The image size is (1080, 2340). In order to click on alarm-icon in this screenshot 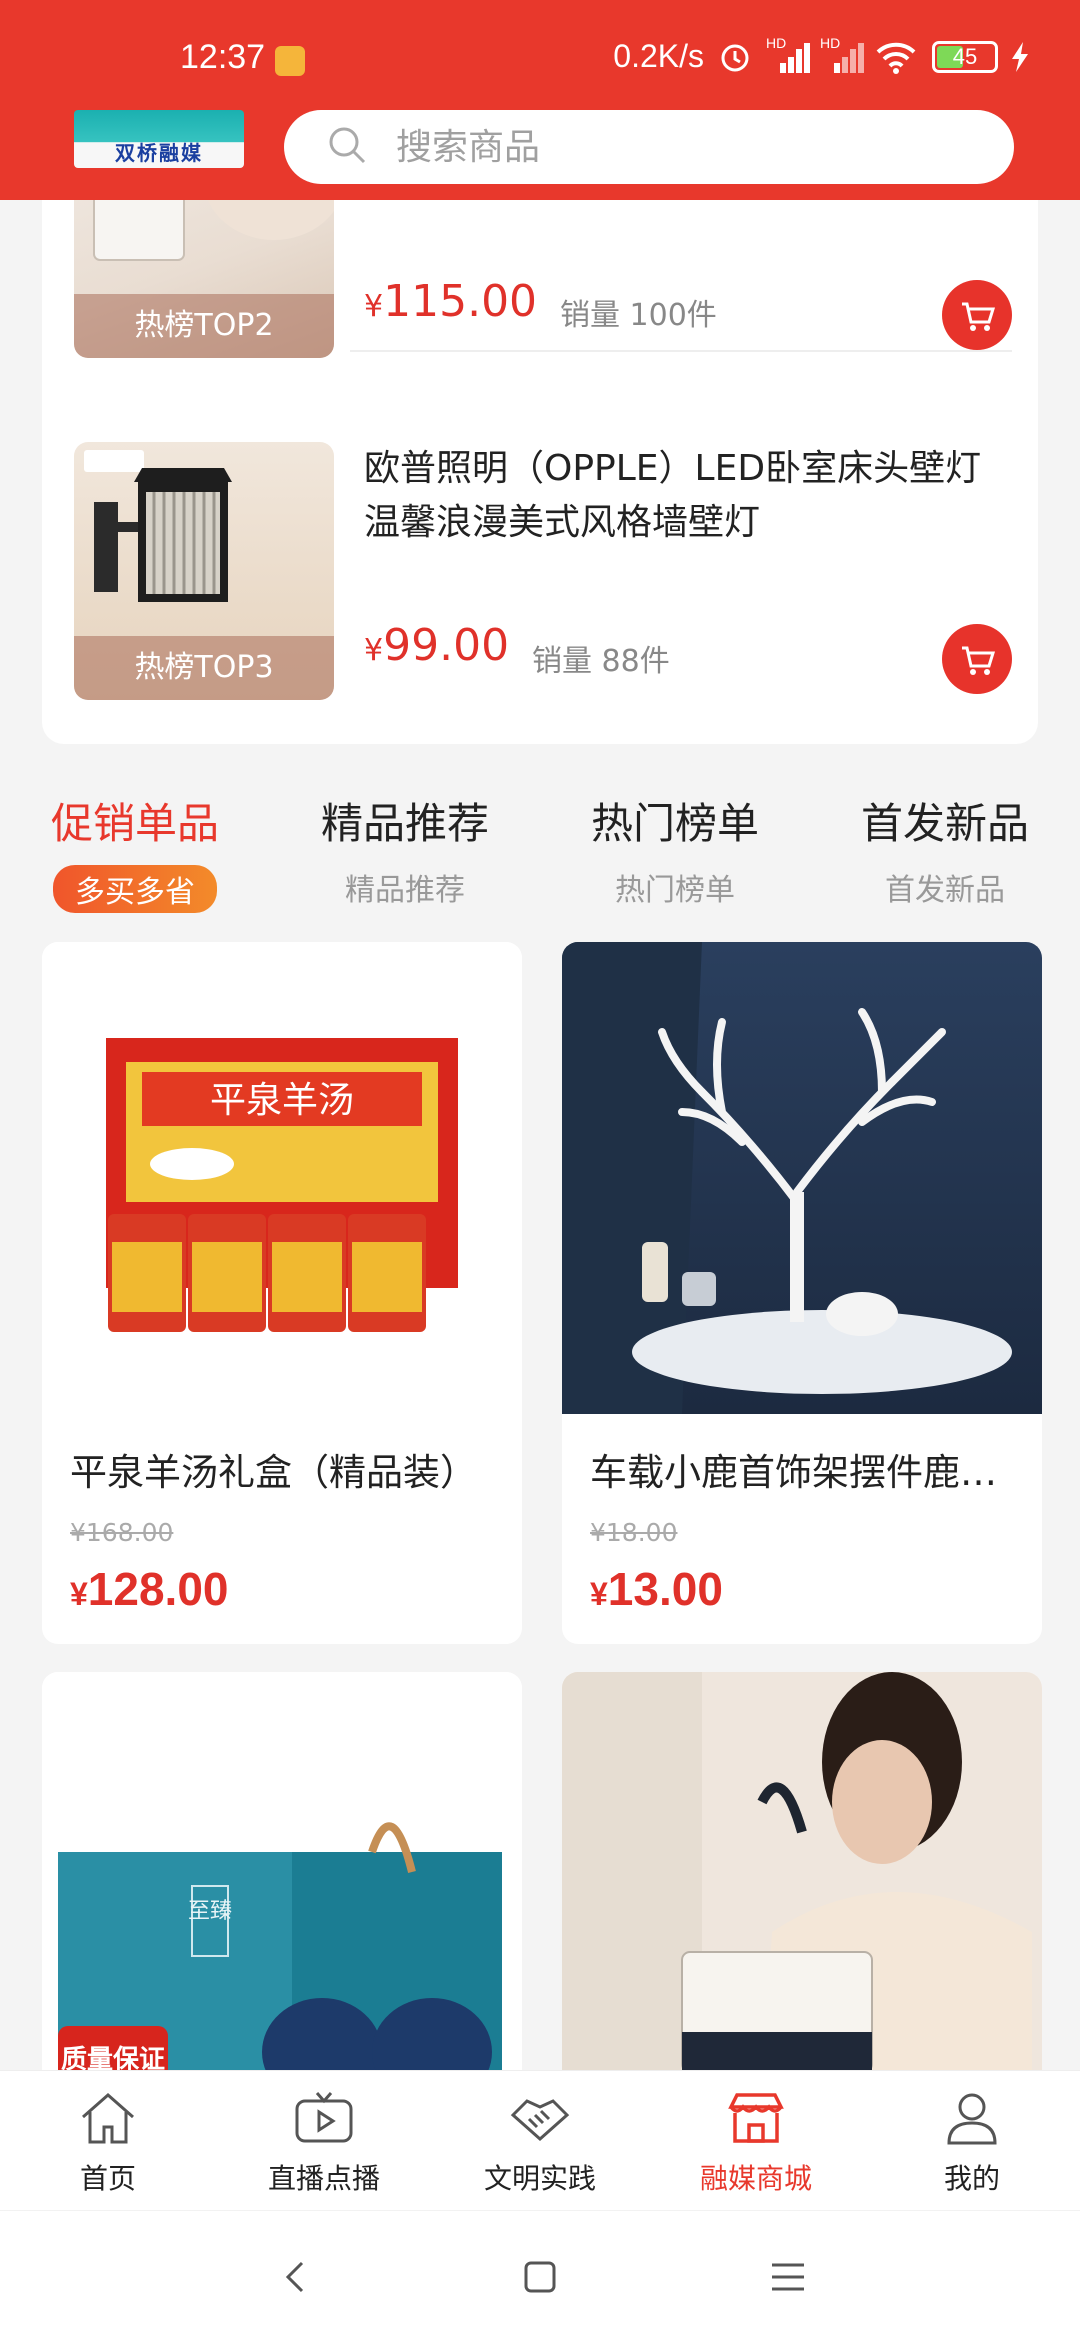, I will do `click(735, 57)`.